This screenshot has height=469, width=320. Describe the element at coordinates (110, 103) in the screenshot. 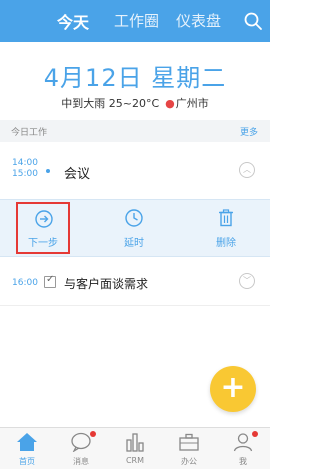

I see `weather-text: 中到大雨 25~20°C` at that location.